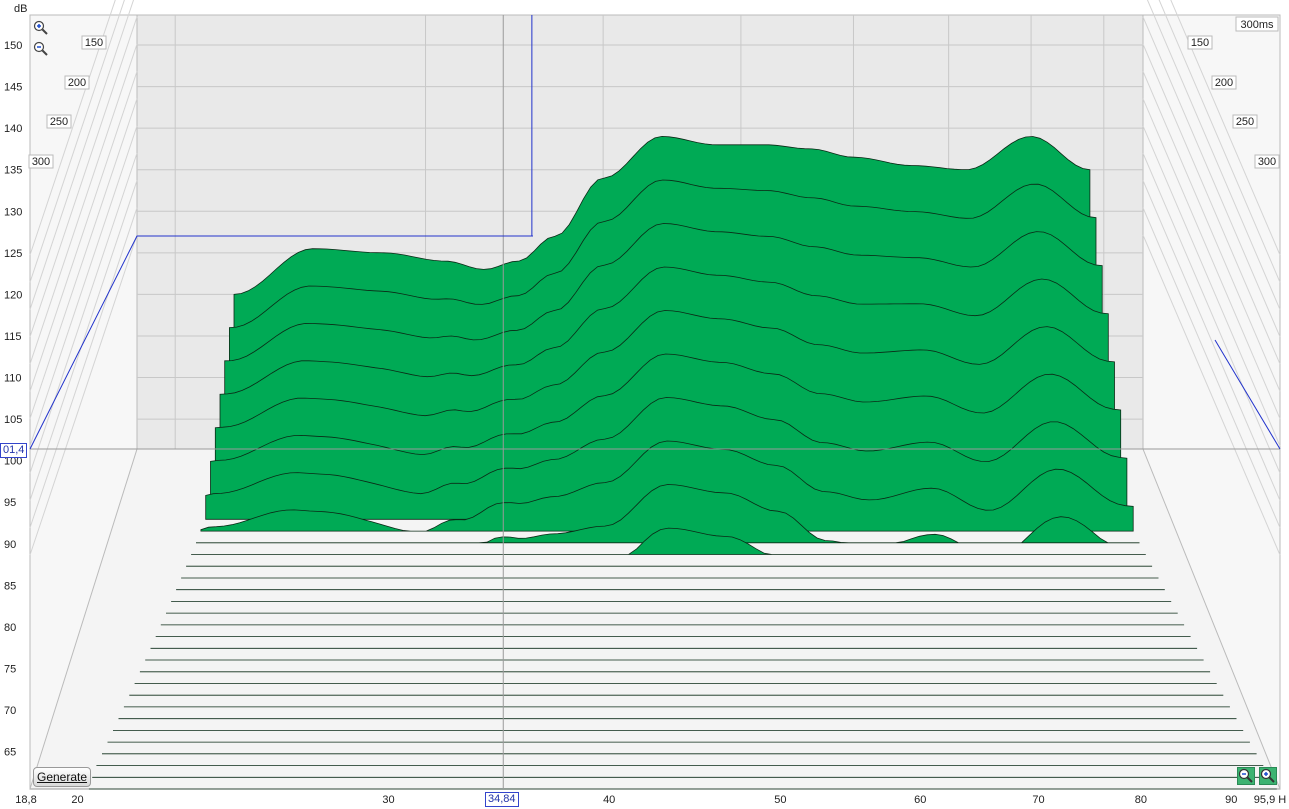  I want to click on x-tick-label: 18,8, so click(25, 800).